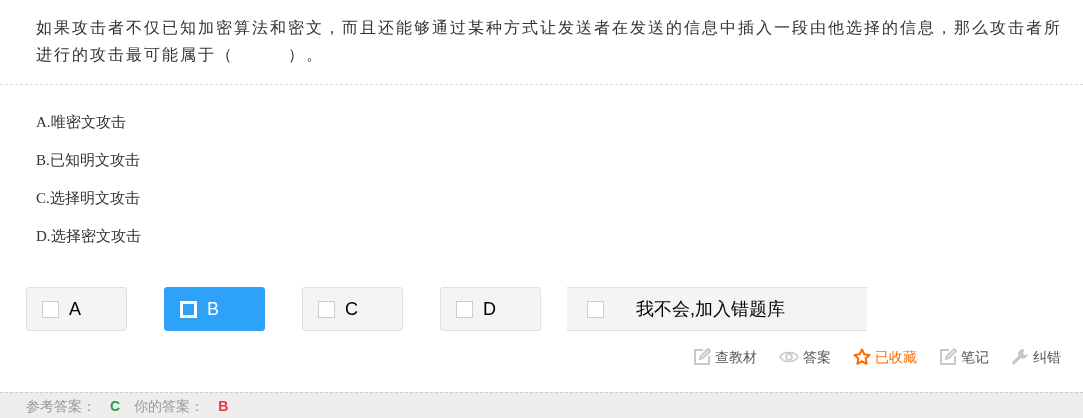 This screenshot has height=418, width=1083. Describe the element at coordinates (88, 198) in the screenshot. I see `option-text: C.选择明文攻击` at that location.